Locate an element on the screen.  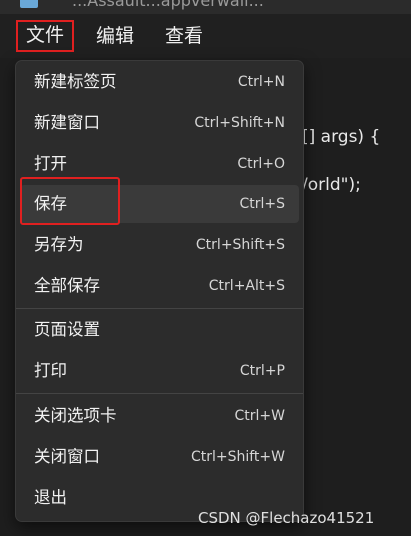
menu-bar: 文件 编辑 查看 is located at coordinates (205, 36).